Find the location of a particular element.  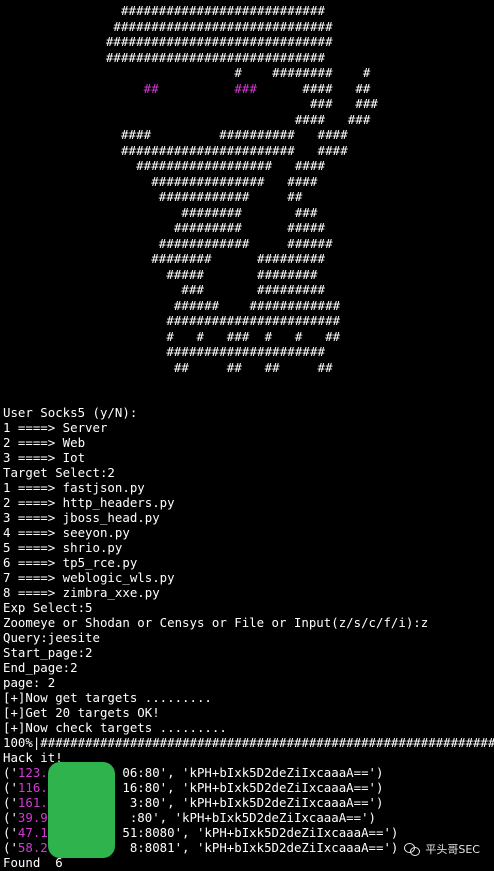

ascii-art-line: #### ### is located at coordinates (185, 119).